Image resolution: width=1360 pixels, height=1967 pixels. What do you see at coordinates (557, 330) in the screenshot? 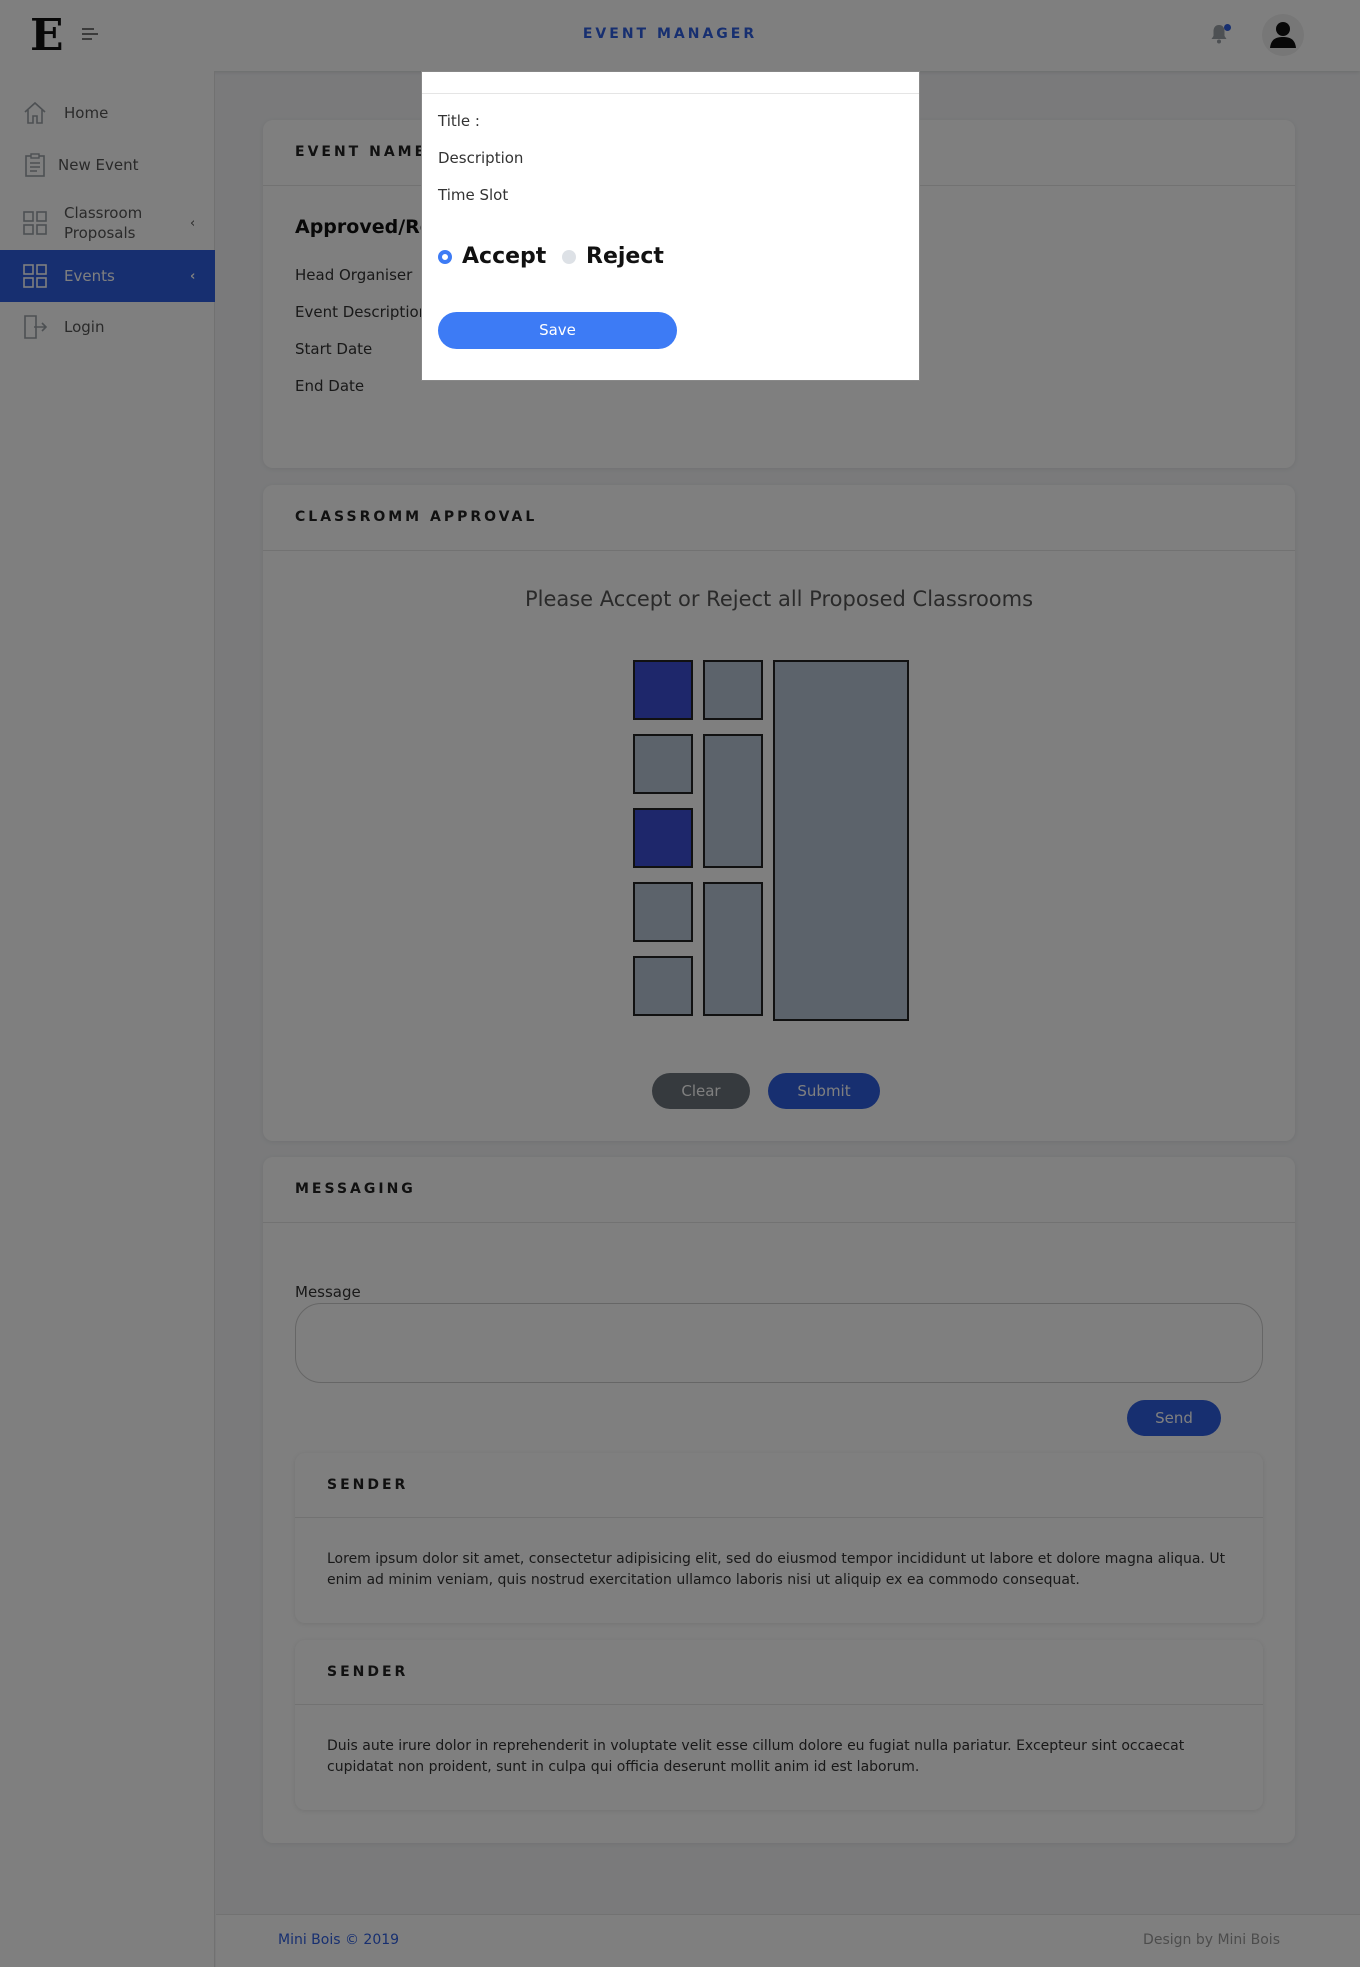
I see `save-button: Save` at bounding box center [557, 330].